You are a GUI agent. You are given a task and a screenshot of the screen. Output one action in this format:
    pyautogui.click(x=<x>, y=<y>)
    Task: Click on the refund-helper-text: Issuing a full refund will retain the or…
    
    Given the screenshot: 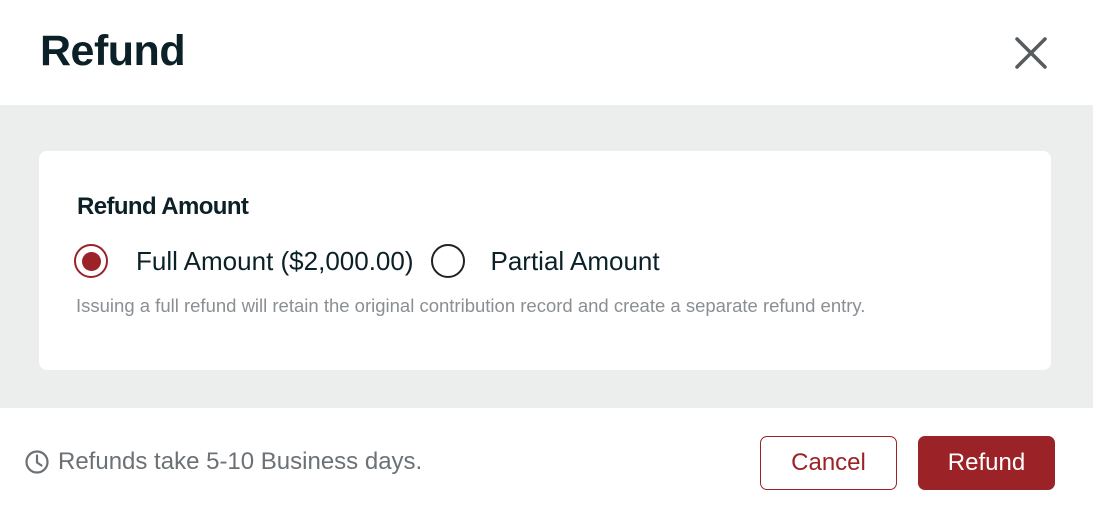 What is the action you would take?
    pyautogui.click(x=471, y=305)
    